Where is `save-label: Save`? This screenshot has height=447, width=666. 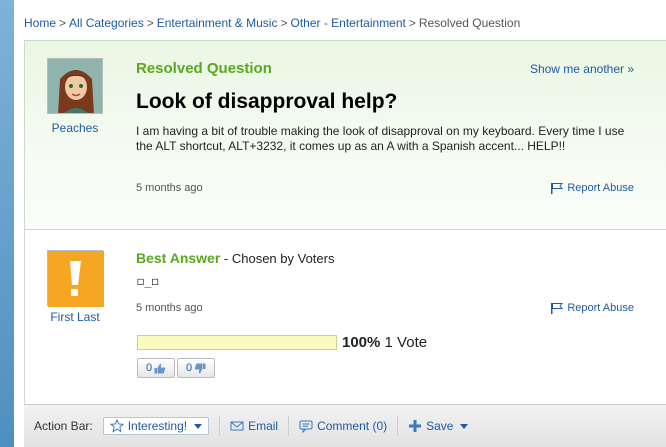 save-label: Save is located at coordinates (440, 426).